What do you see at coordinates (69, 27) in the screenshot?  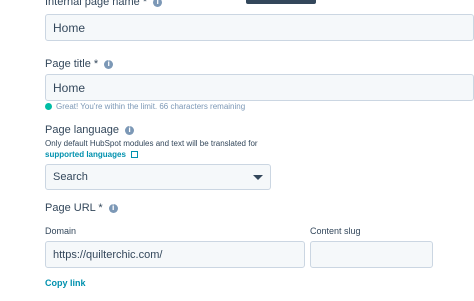 I see `internal-page-name-value: Home` at bounding box center [69, 27].